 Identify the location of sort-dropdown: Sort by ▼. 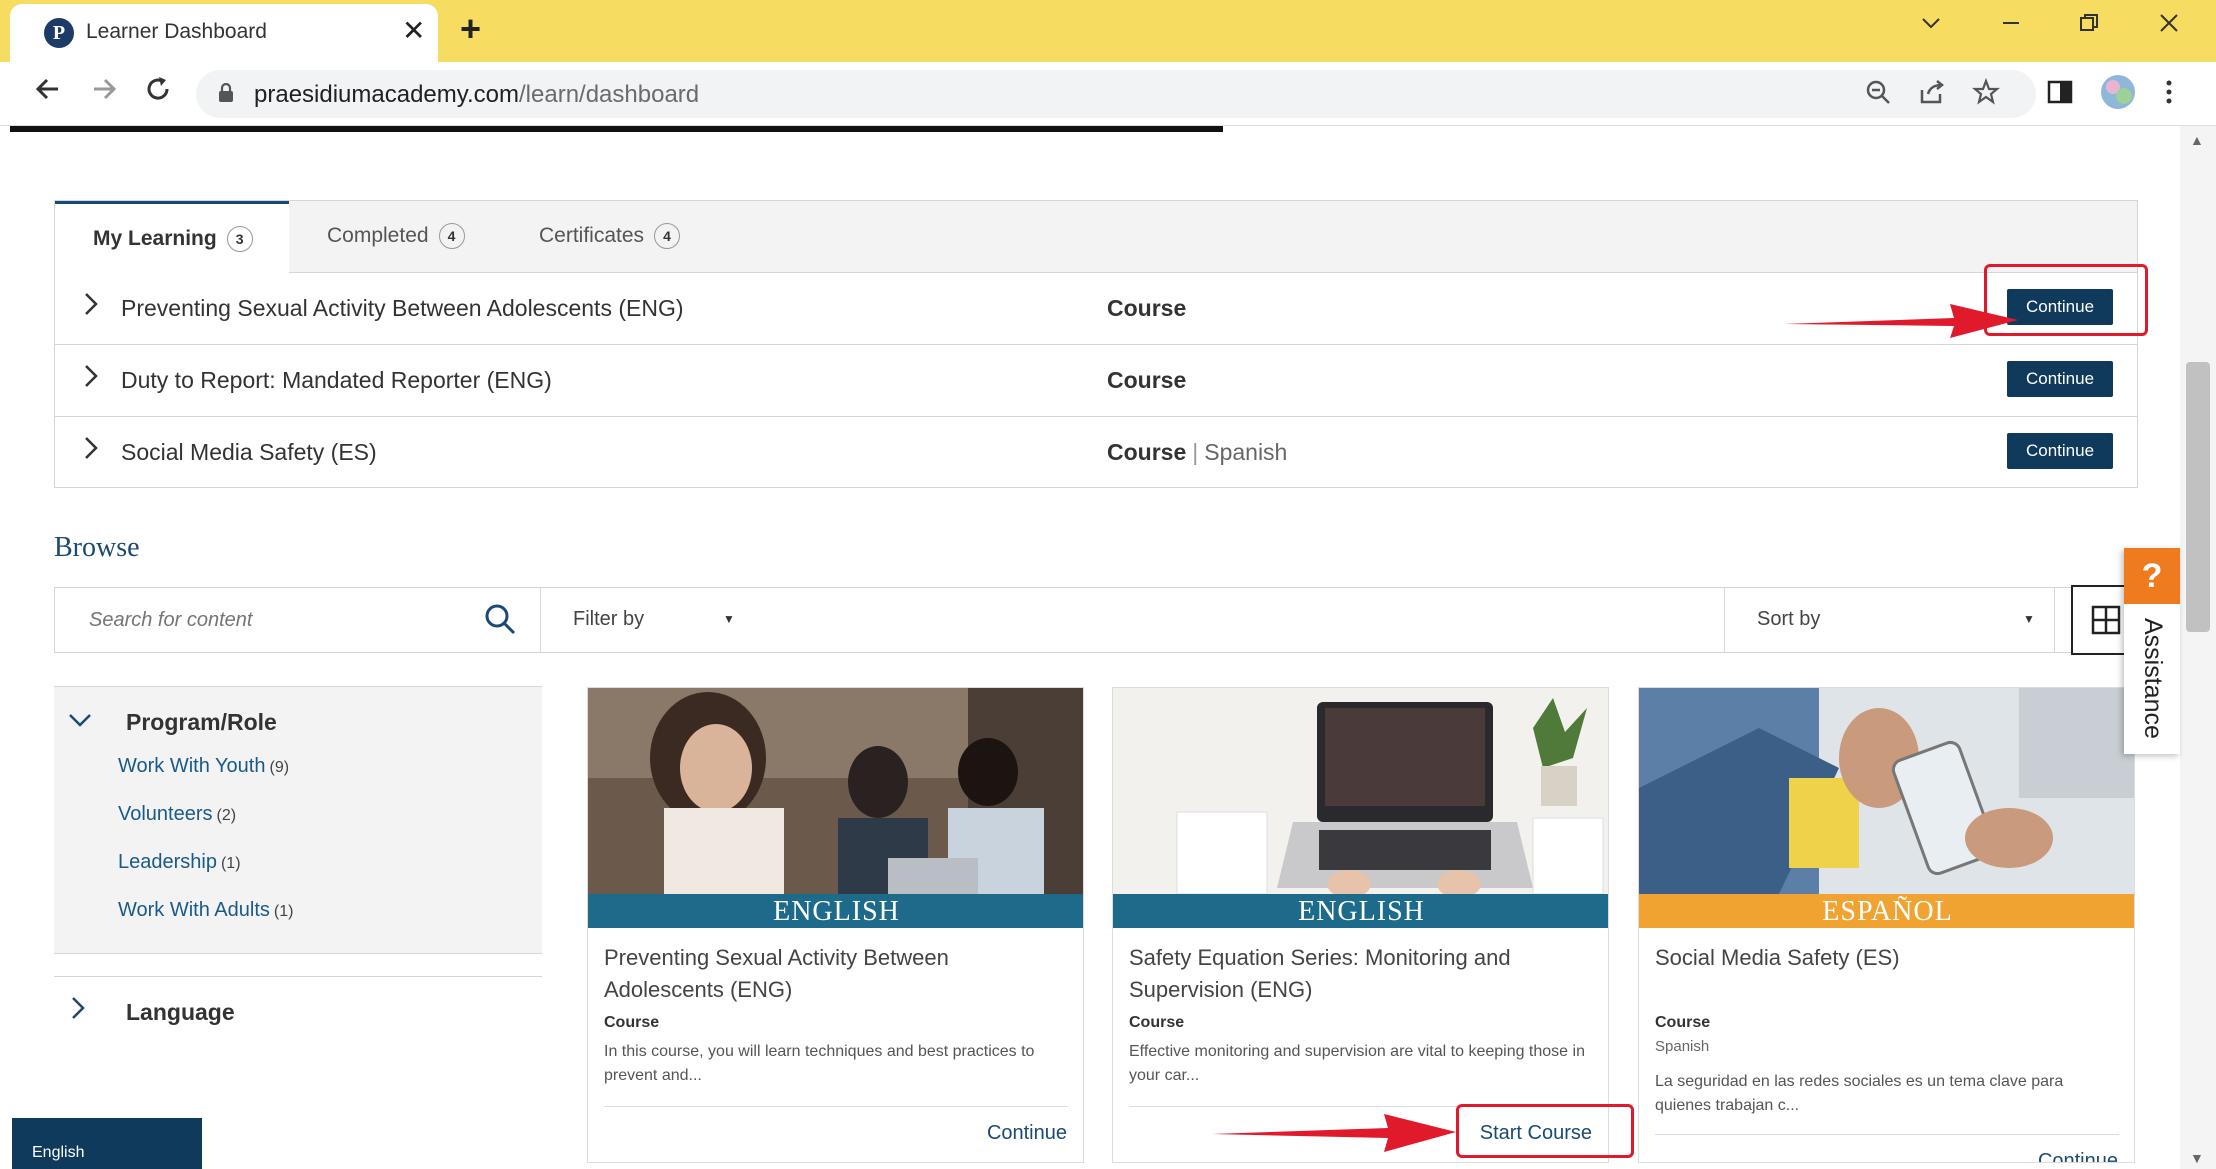
(1890, 620).